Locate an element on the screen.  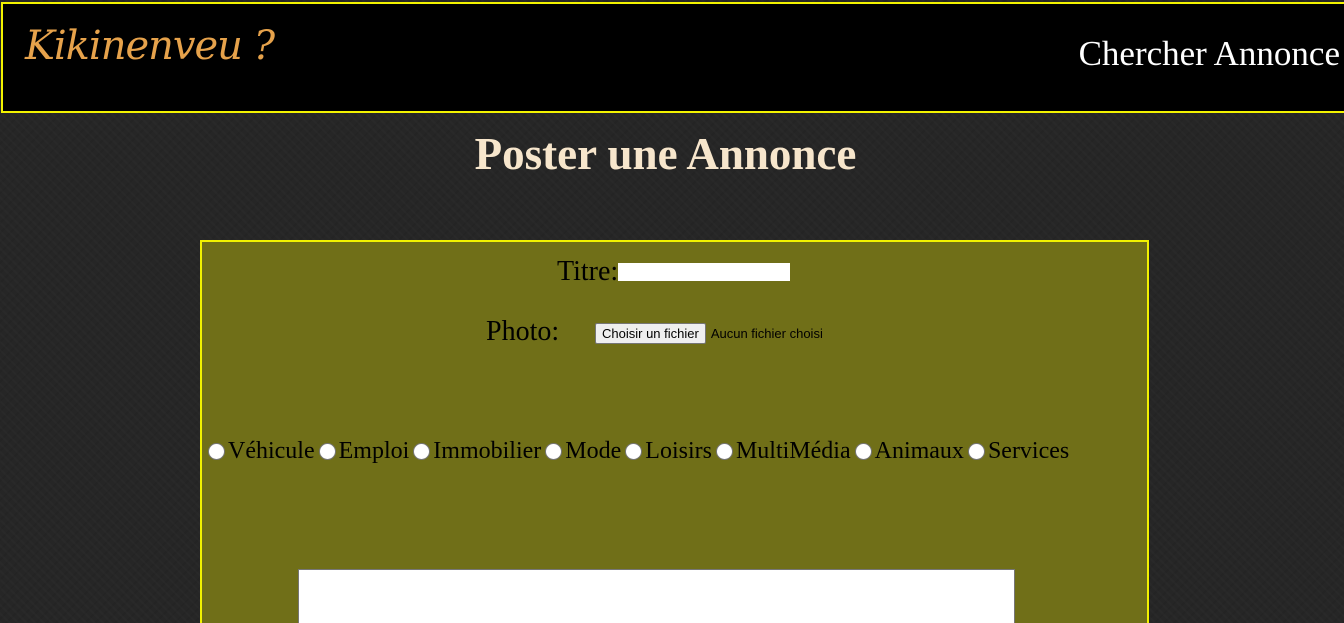
site-logo: Kikinenveu ? is located at coordinates (150, 46).